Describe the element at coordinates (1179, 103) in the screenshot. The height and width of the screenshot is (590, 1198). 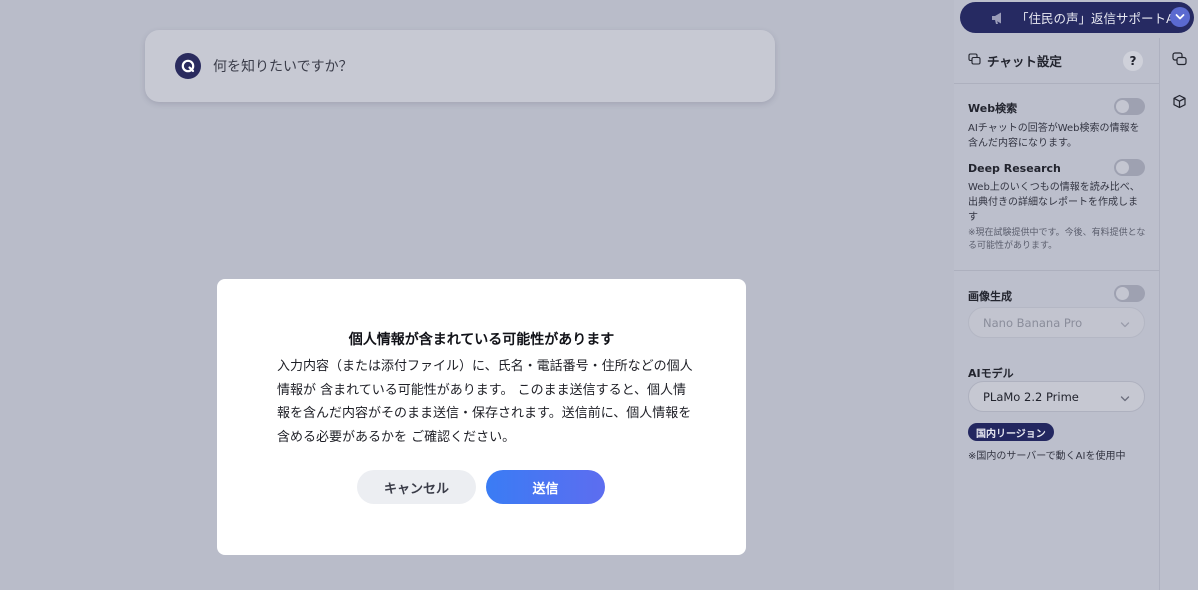
I see `cube-icon` at that location.